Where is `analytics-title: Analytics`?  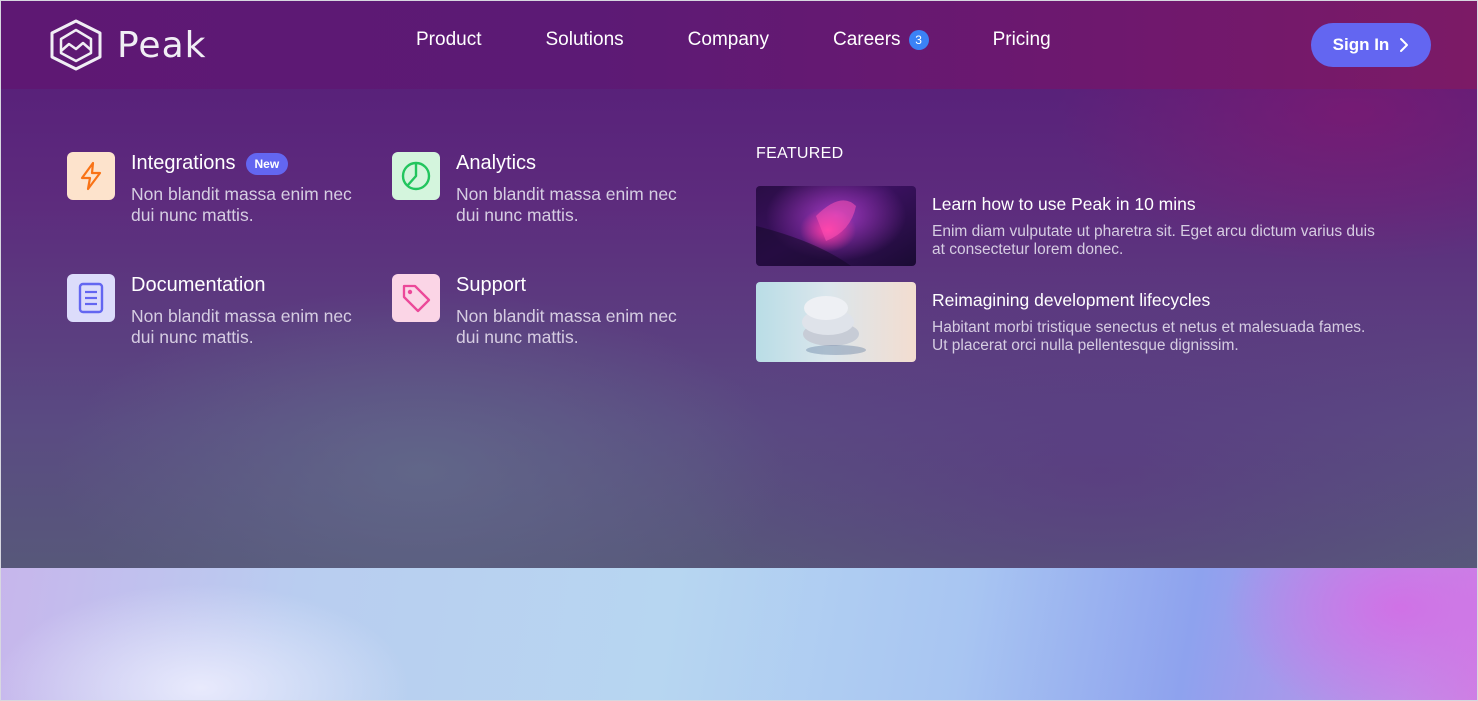 analytics-title: Analytics is located at coordinates (496, 163).